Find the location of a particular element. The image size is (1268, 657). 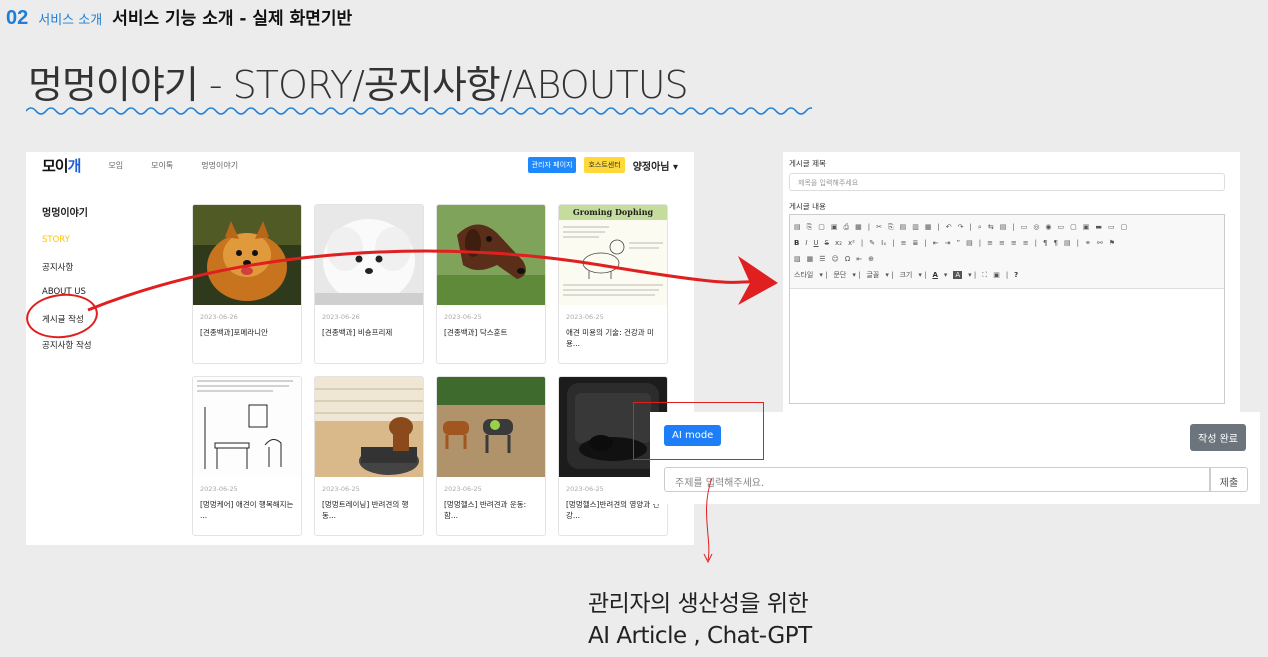

flag-icon: ⚑ is located at coordinates (1112, 243).